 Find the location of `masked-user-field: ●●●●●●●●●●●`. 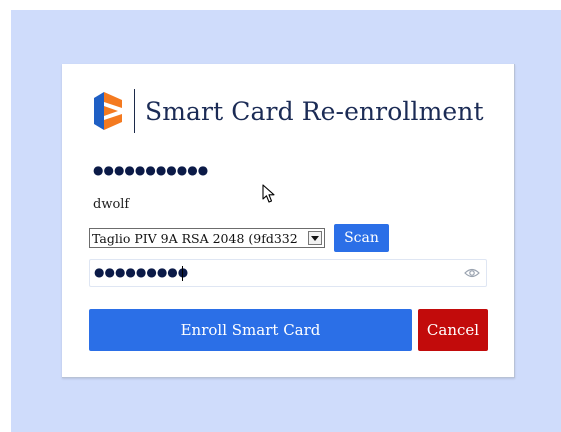

masked-user-field: ●●●●●●●●●●● is located at coordinates (151, 170).